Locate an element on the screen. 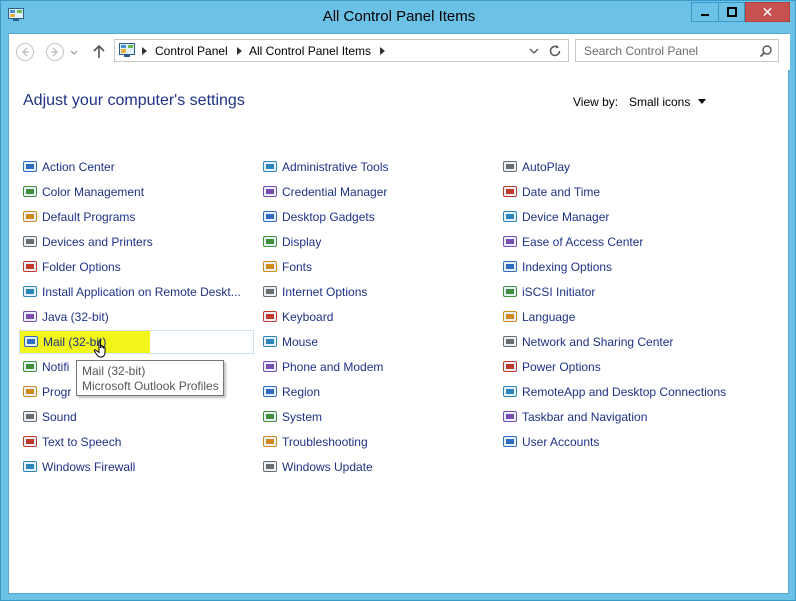  control-panel-item-label: Indexing Options is located at coordinates (567, 267).